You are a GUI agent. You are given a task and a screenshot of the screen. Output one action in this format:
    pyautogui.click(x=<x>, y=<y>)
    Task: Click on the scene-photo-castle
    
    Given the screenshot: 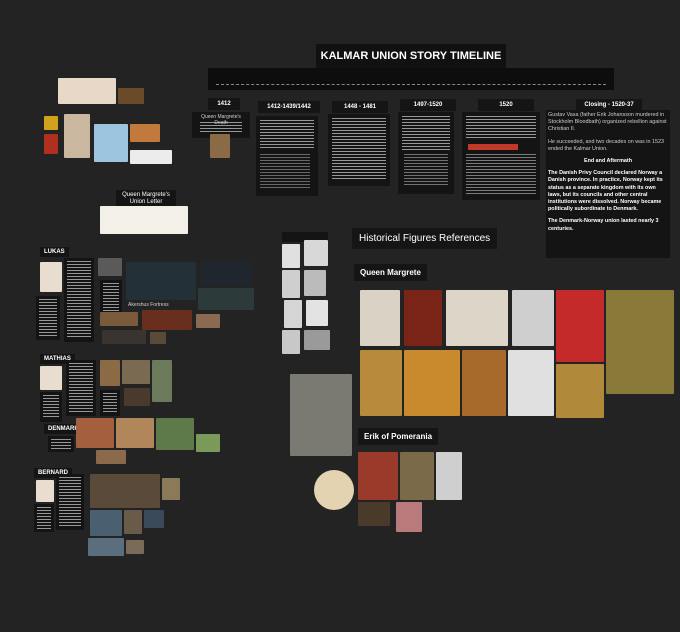 What is the action you would take?
    pyautogui.click(x=226, y=299)
    